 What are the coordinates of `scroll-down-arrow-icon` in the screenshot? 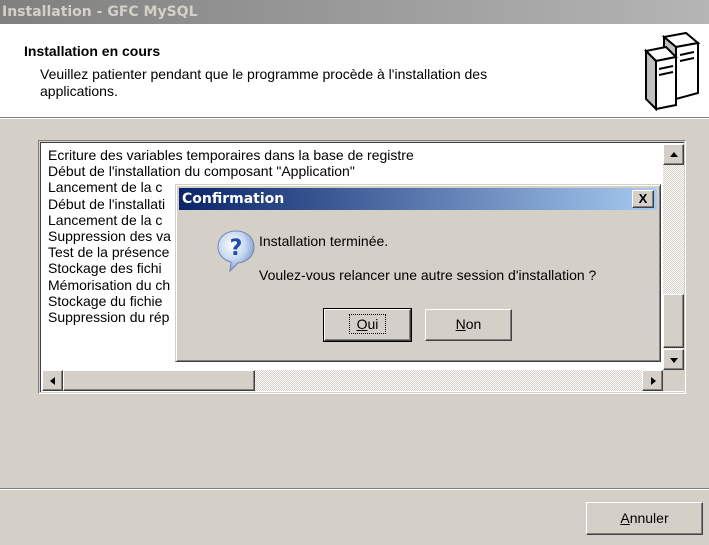 It's located at (673, 360).